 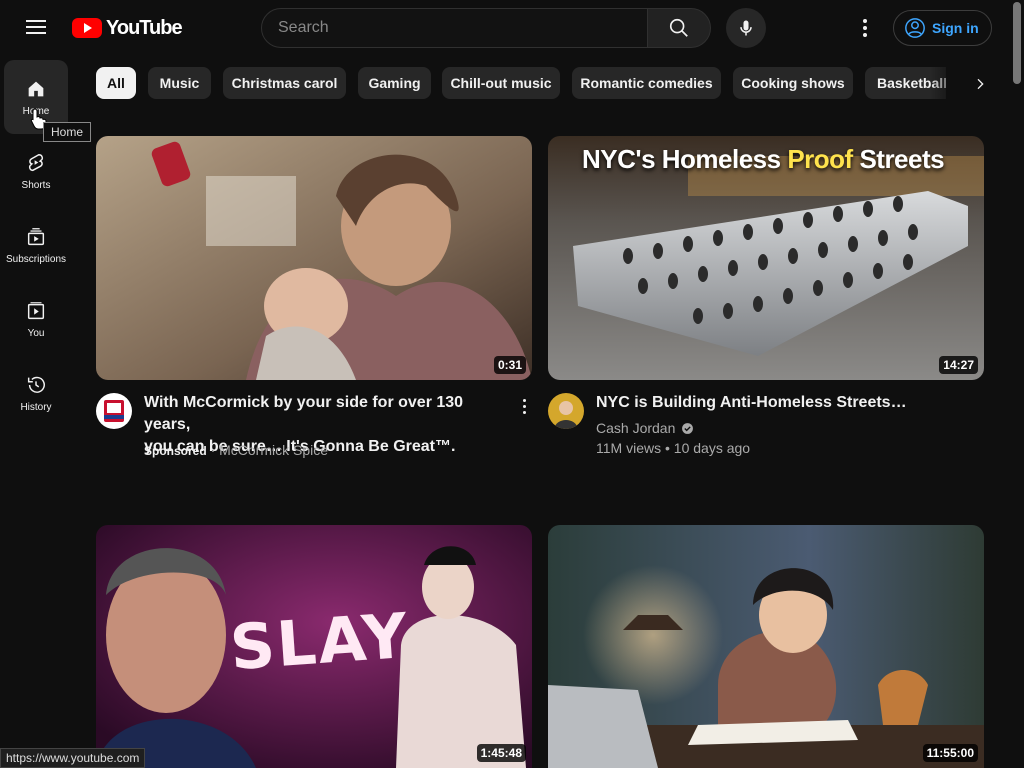 What do you see at coordinates (524, 406) in the screenshot?
I see `video-menu-icon` at bounding box center [524, 406].